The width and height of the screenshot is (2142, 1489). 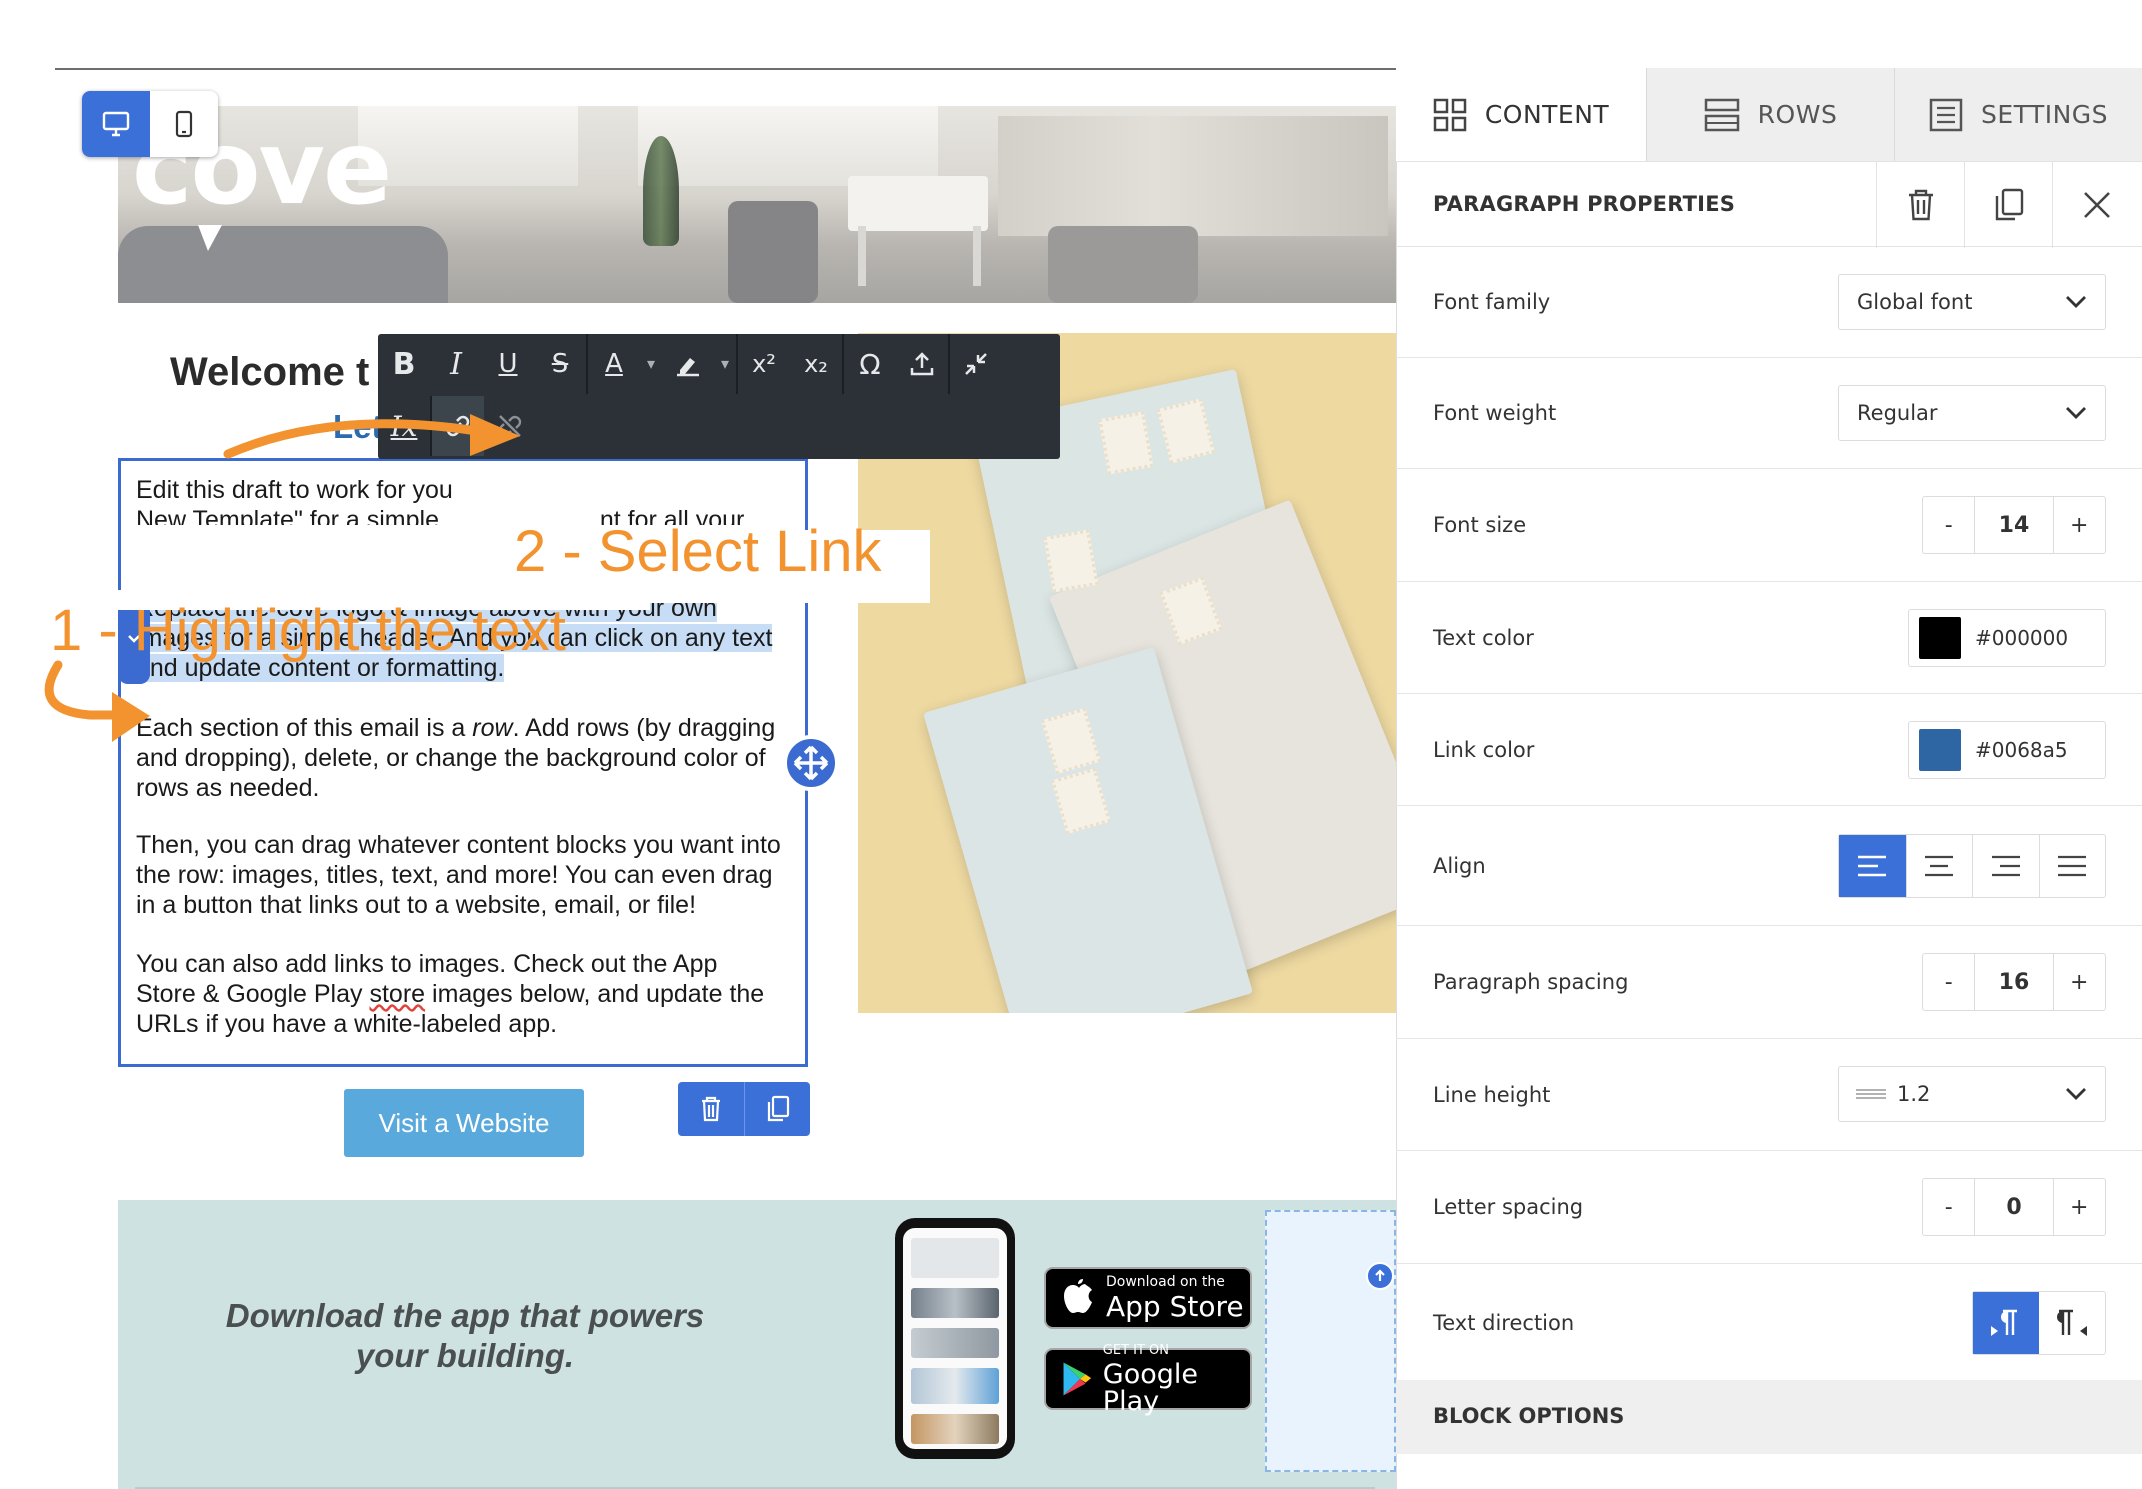 What do you see at coordinates (1459, 866) in the screenshot?
I see `align-label: Align` at bounding box center [1459, 866].